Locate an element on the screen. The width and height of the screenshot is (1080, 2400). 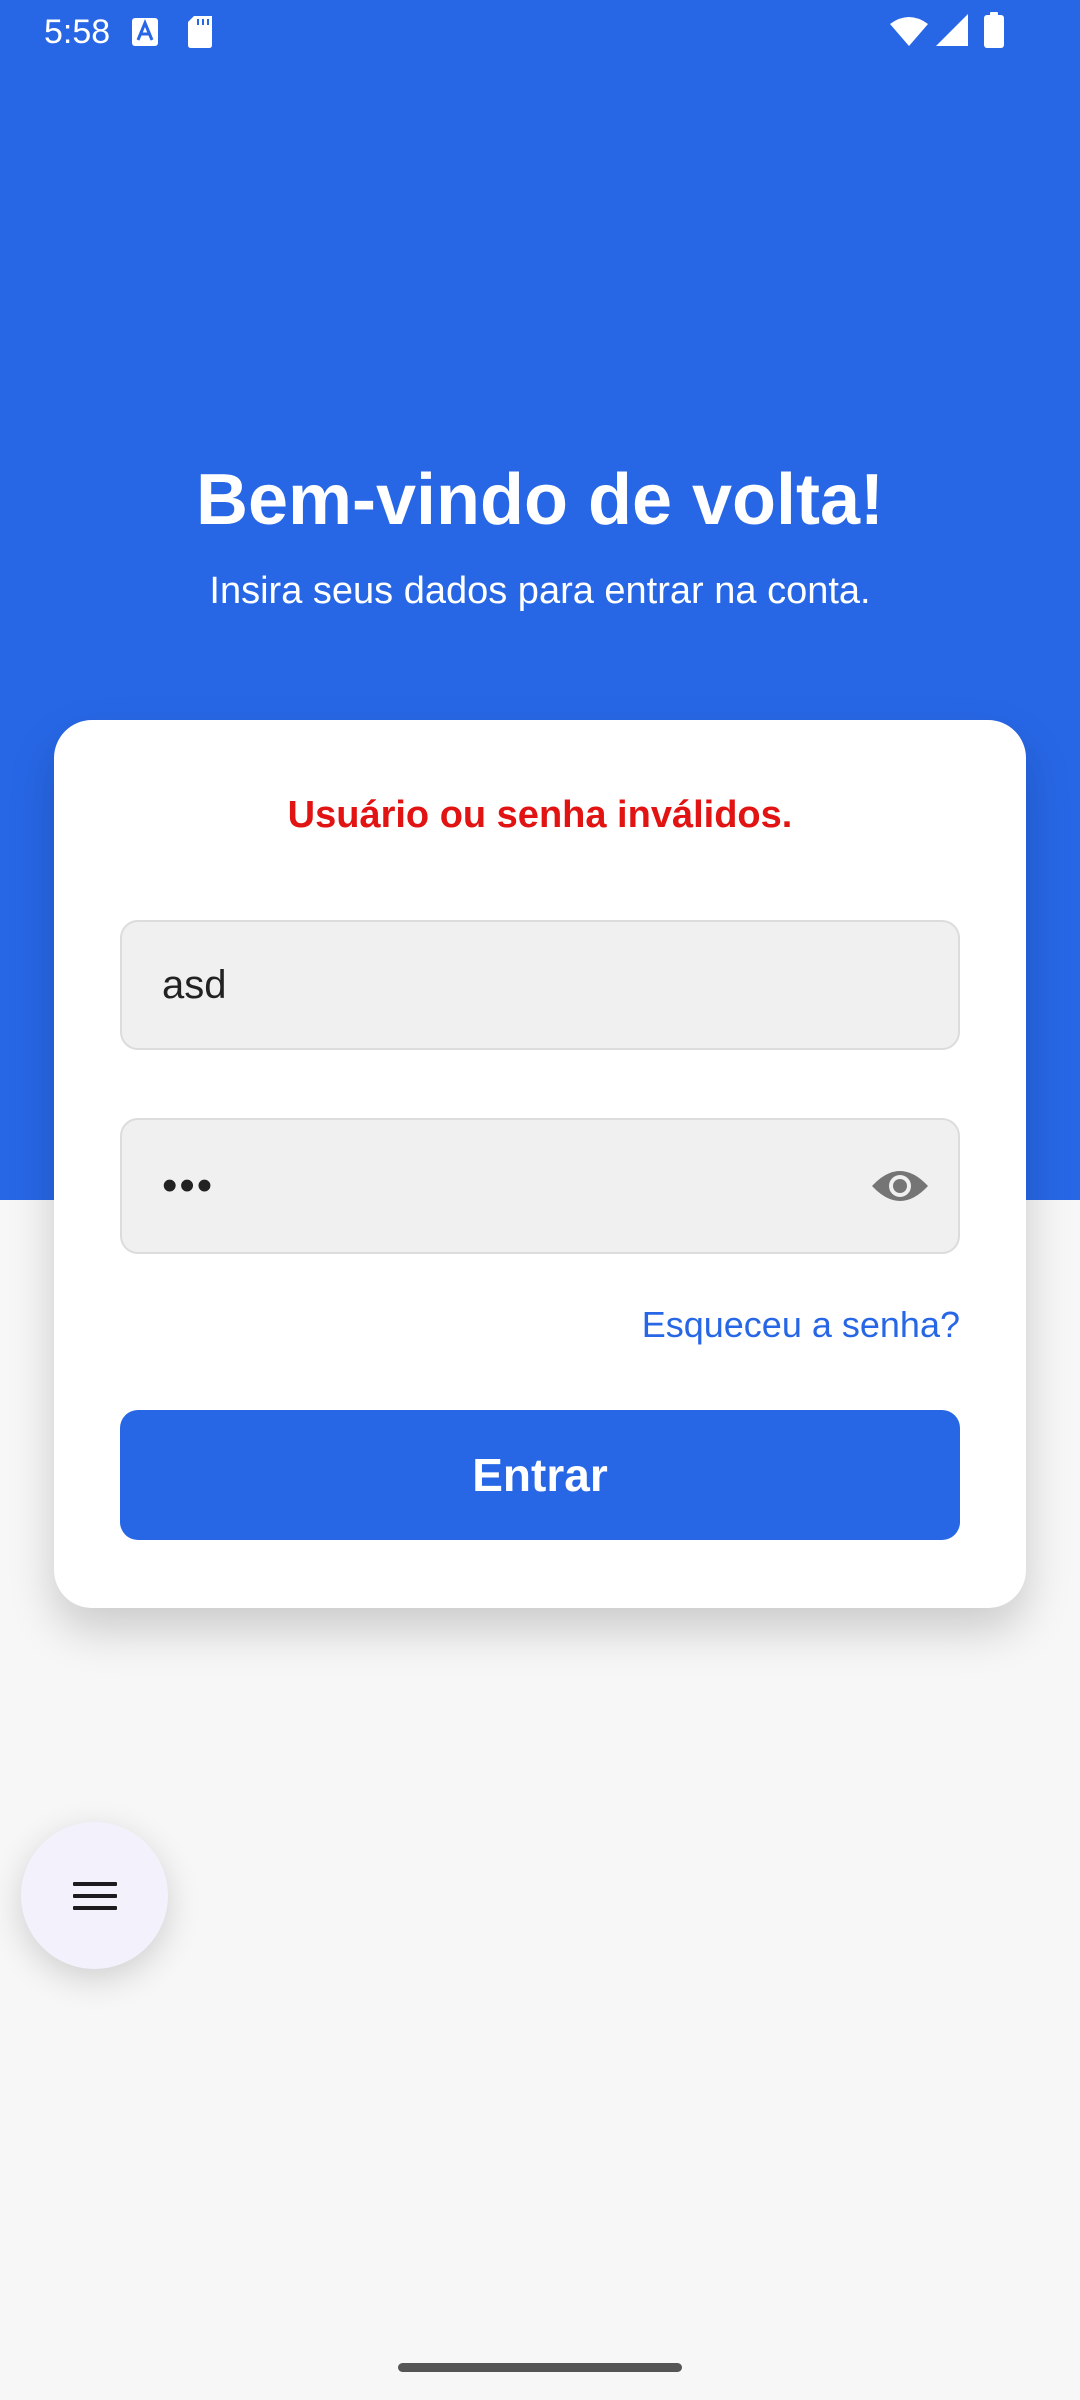
page-title: Bem-vindo de volta! is located at coordinates (540, 500).